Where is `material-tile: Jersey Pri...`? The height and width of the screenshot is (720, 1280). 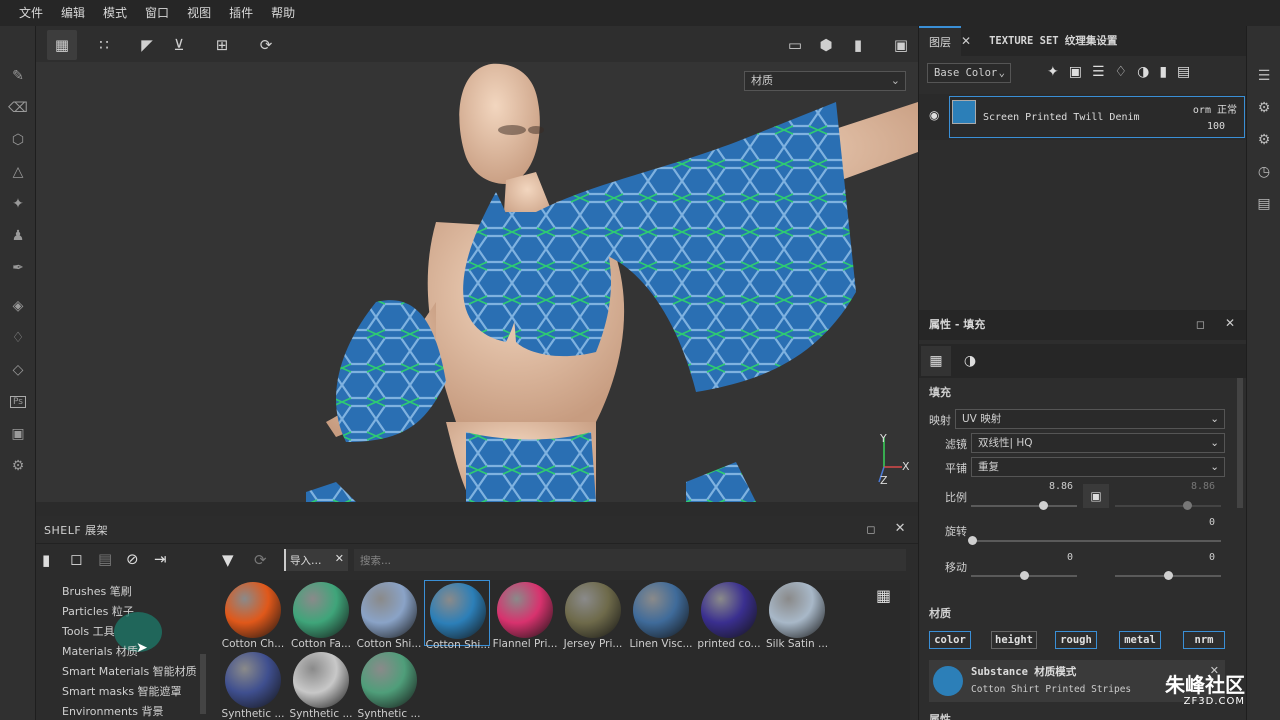 material-tile: Jersey Pri... is located at coordinates (593, 615).